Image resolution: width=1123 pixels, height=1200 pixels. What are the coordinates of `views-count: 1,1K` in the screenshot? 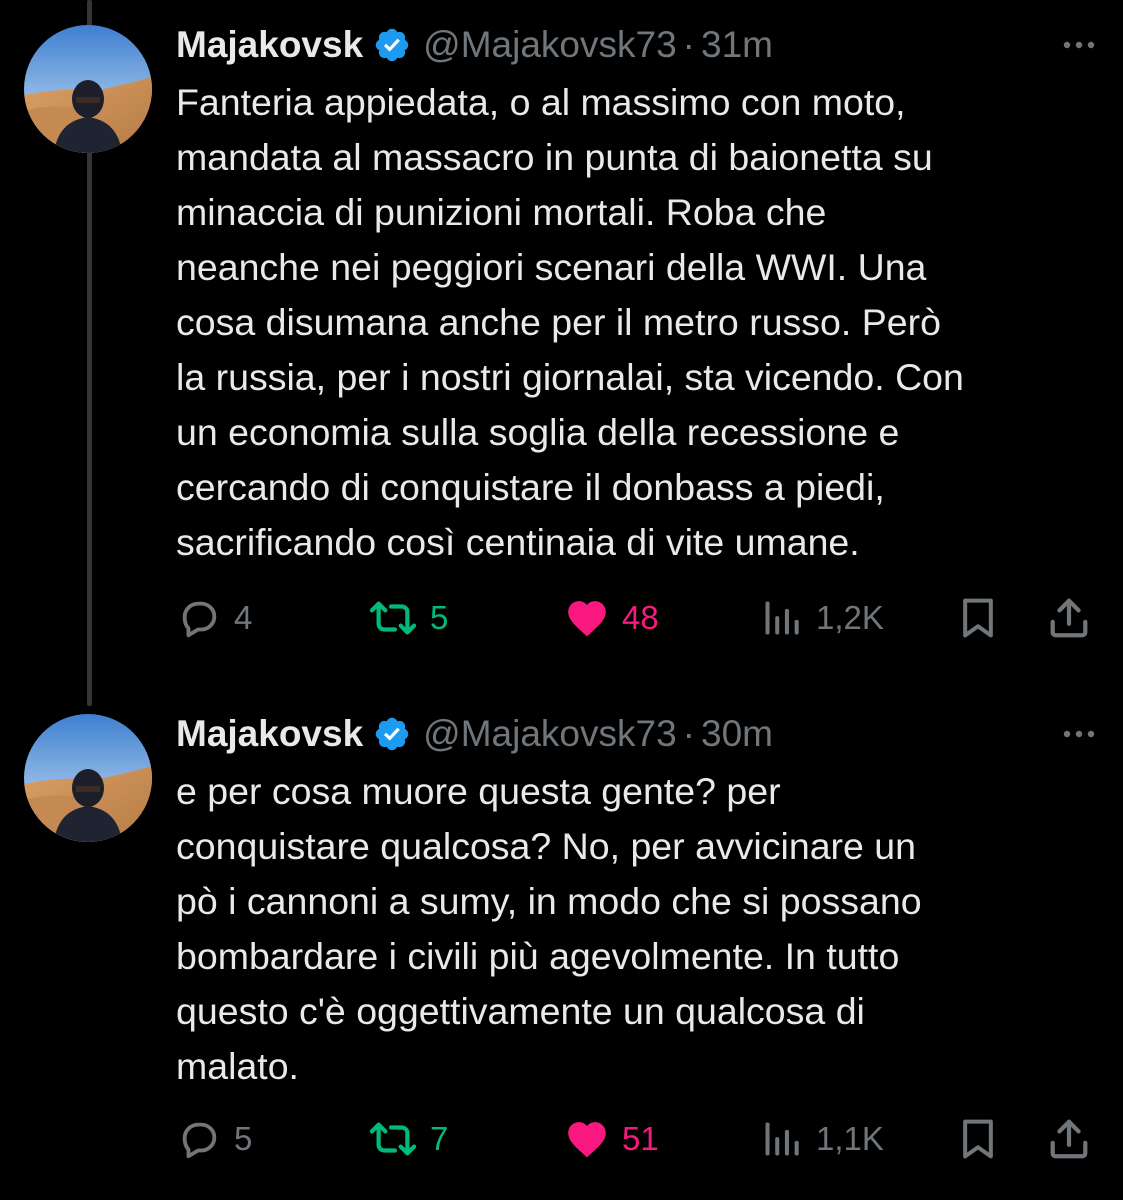 It's located at (850, 1138).